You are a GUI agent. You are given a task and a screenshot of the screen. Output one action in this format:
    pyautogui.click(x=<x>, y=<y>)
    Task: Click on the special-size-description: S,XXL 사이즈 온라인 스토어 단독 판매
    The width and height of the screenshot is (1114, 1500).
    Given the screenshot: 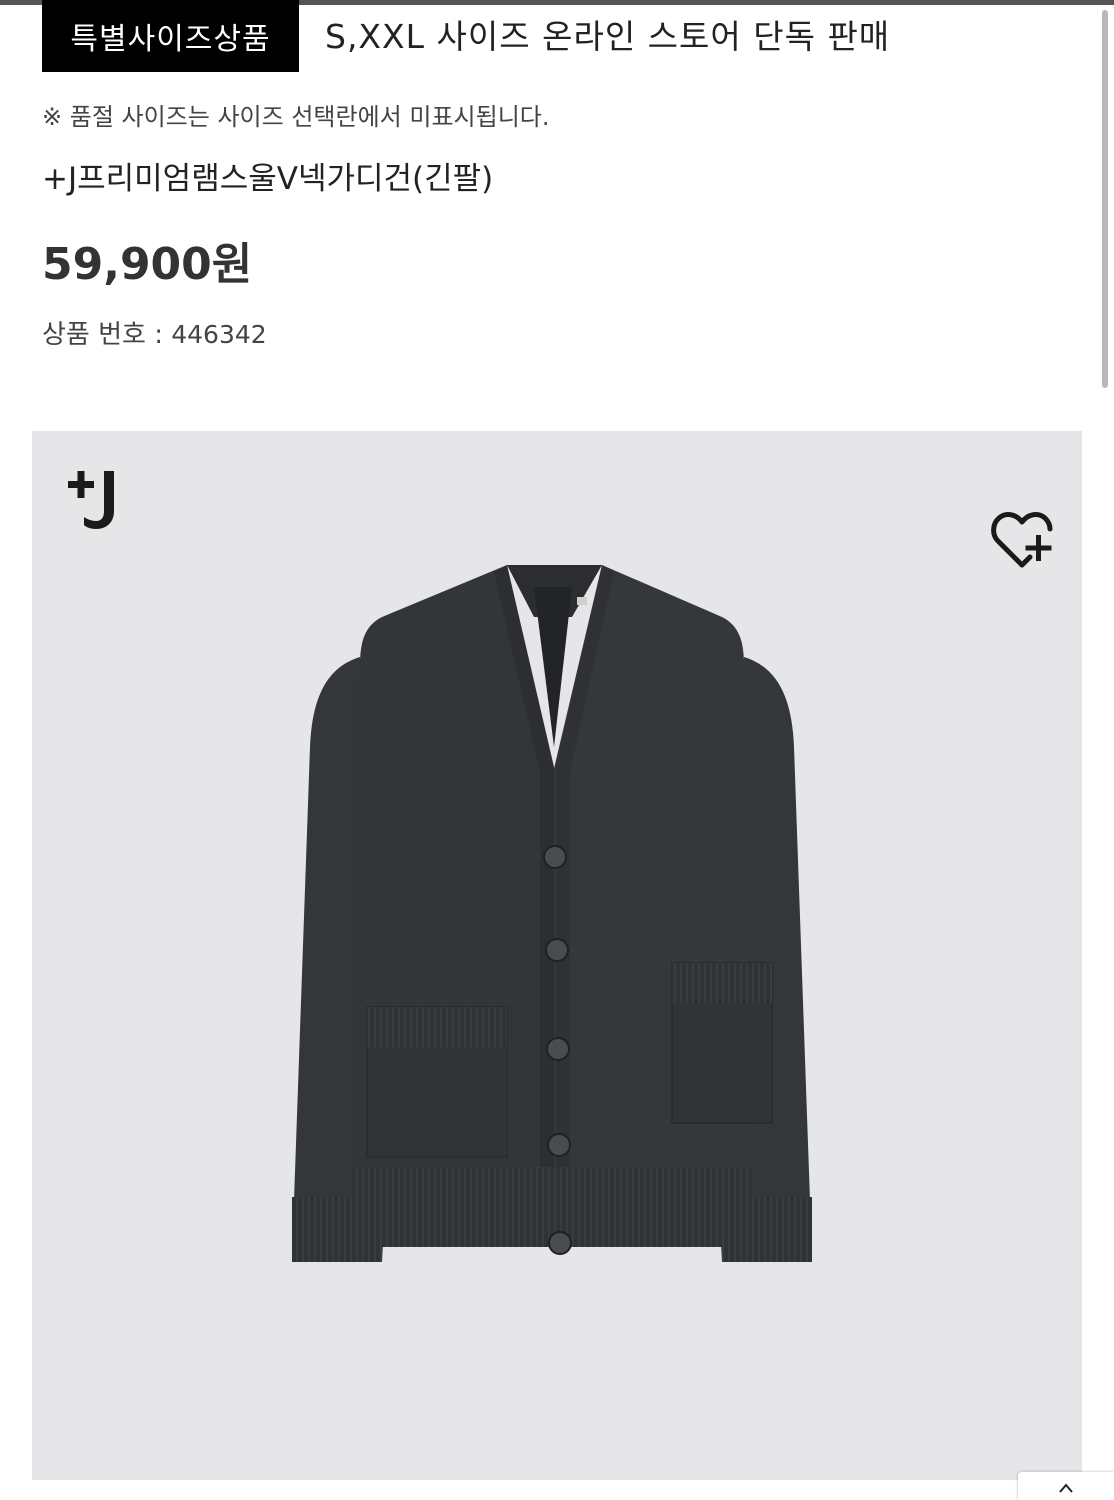 What is the action you would take?
    pyautogui.click(x=608, y=36)
    